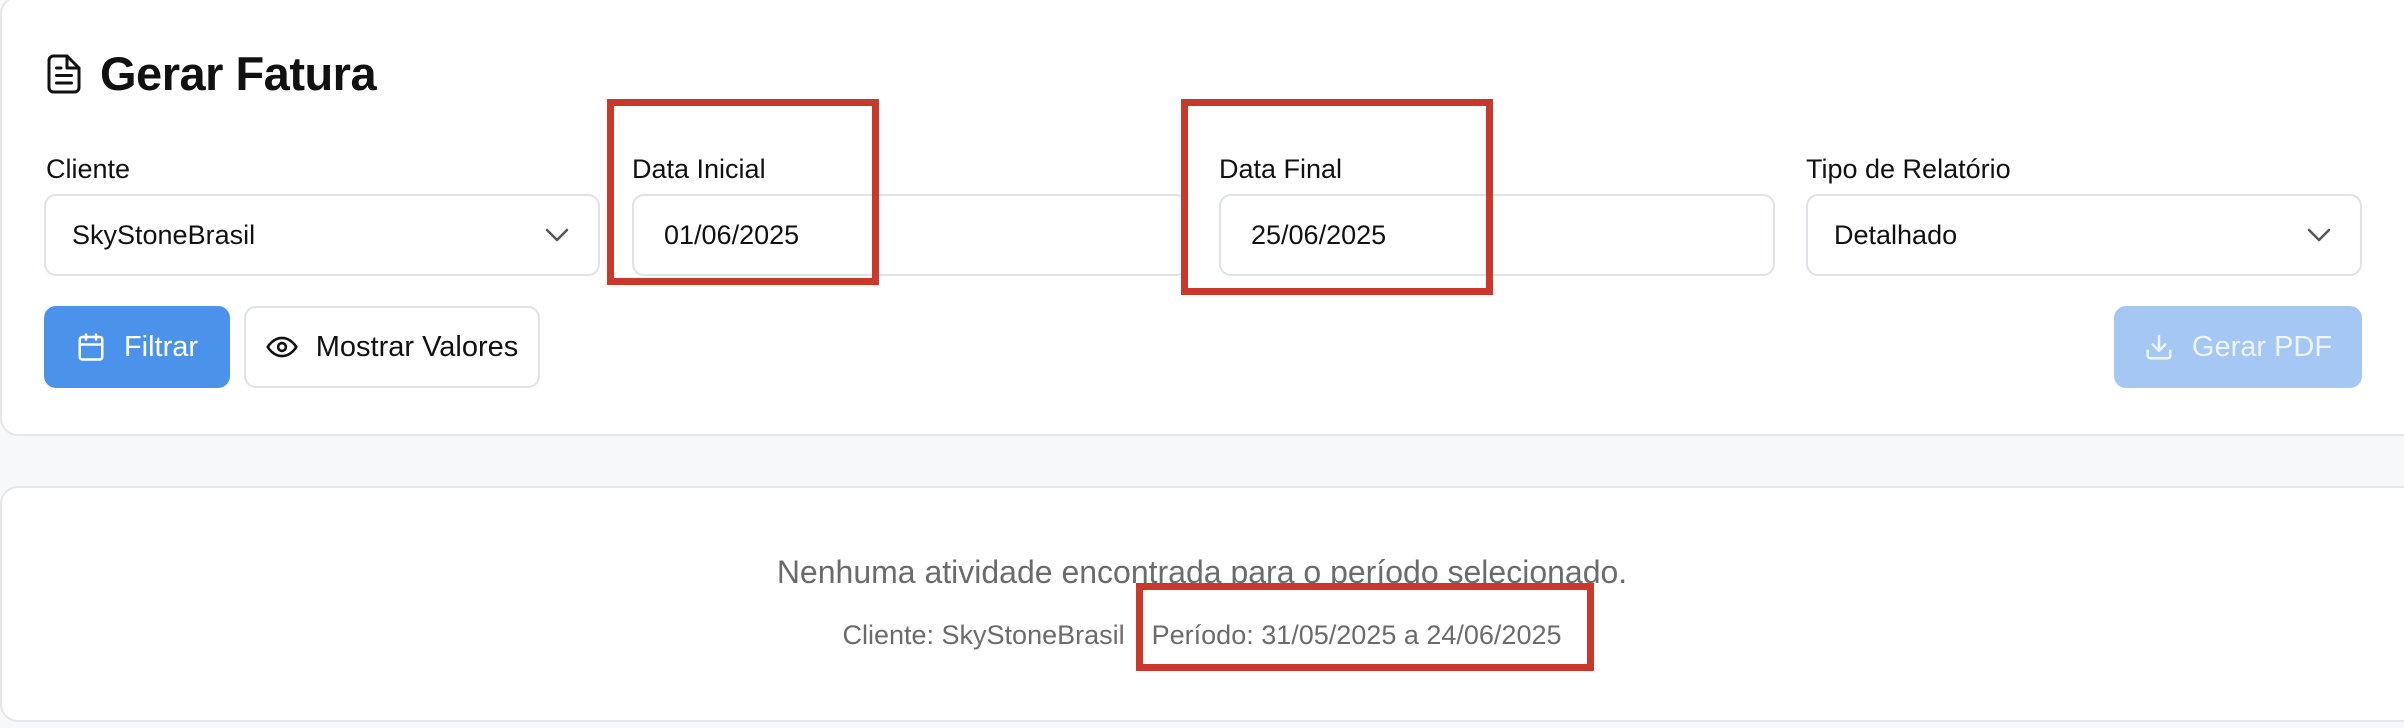 This screenshot has width=2404, height=728. What do you see at coordinates (1896, 234) in the screenshot?
I see `tipo-relatorio-value: Detalhado` at bounding box center [1896, 234].